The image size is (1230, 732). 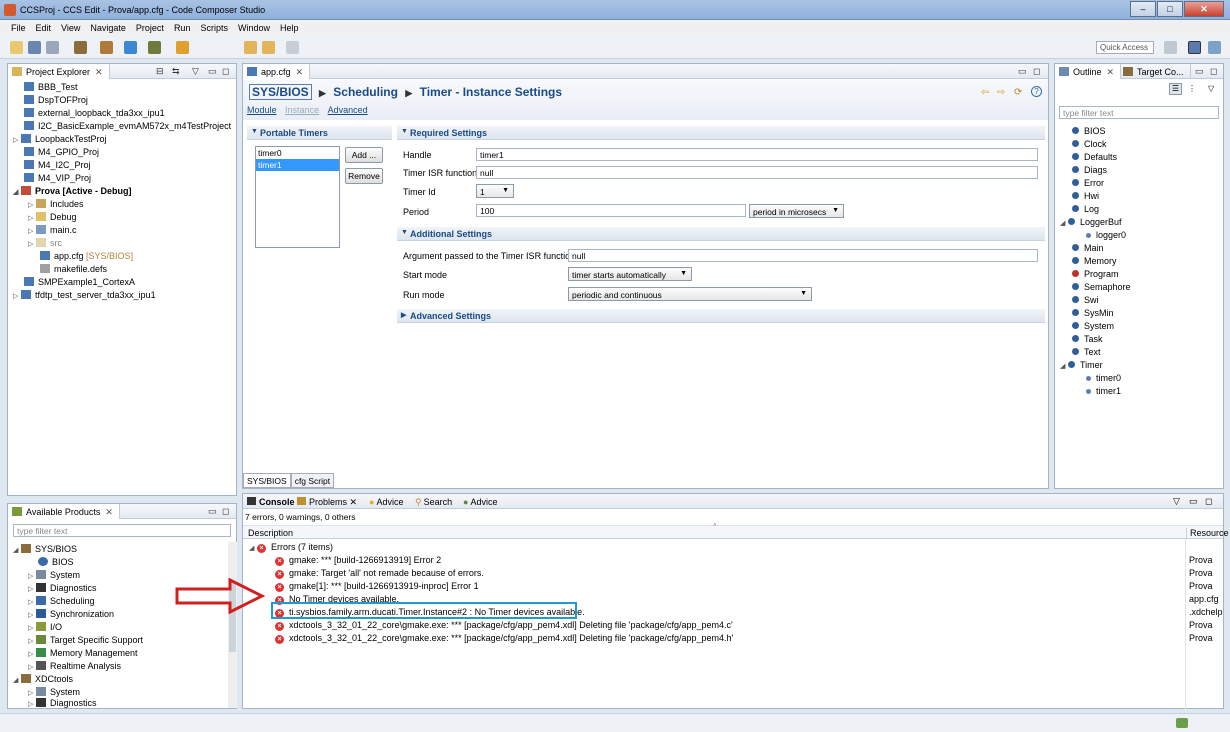 What do you see at coordinates (34, 47) in the screenshot?
I see `save-icon` at bounding box center [34, 47].